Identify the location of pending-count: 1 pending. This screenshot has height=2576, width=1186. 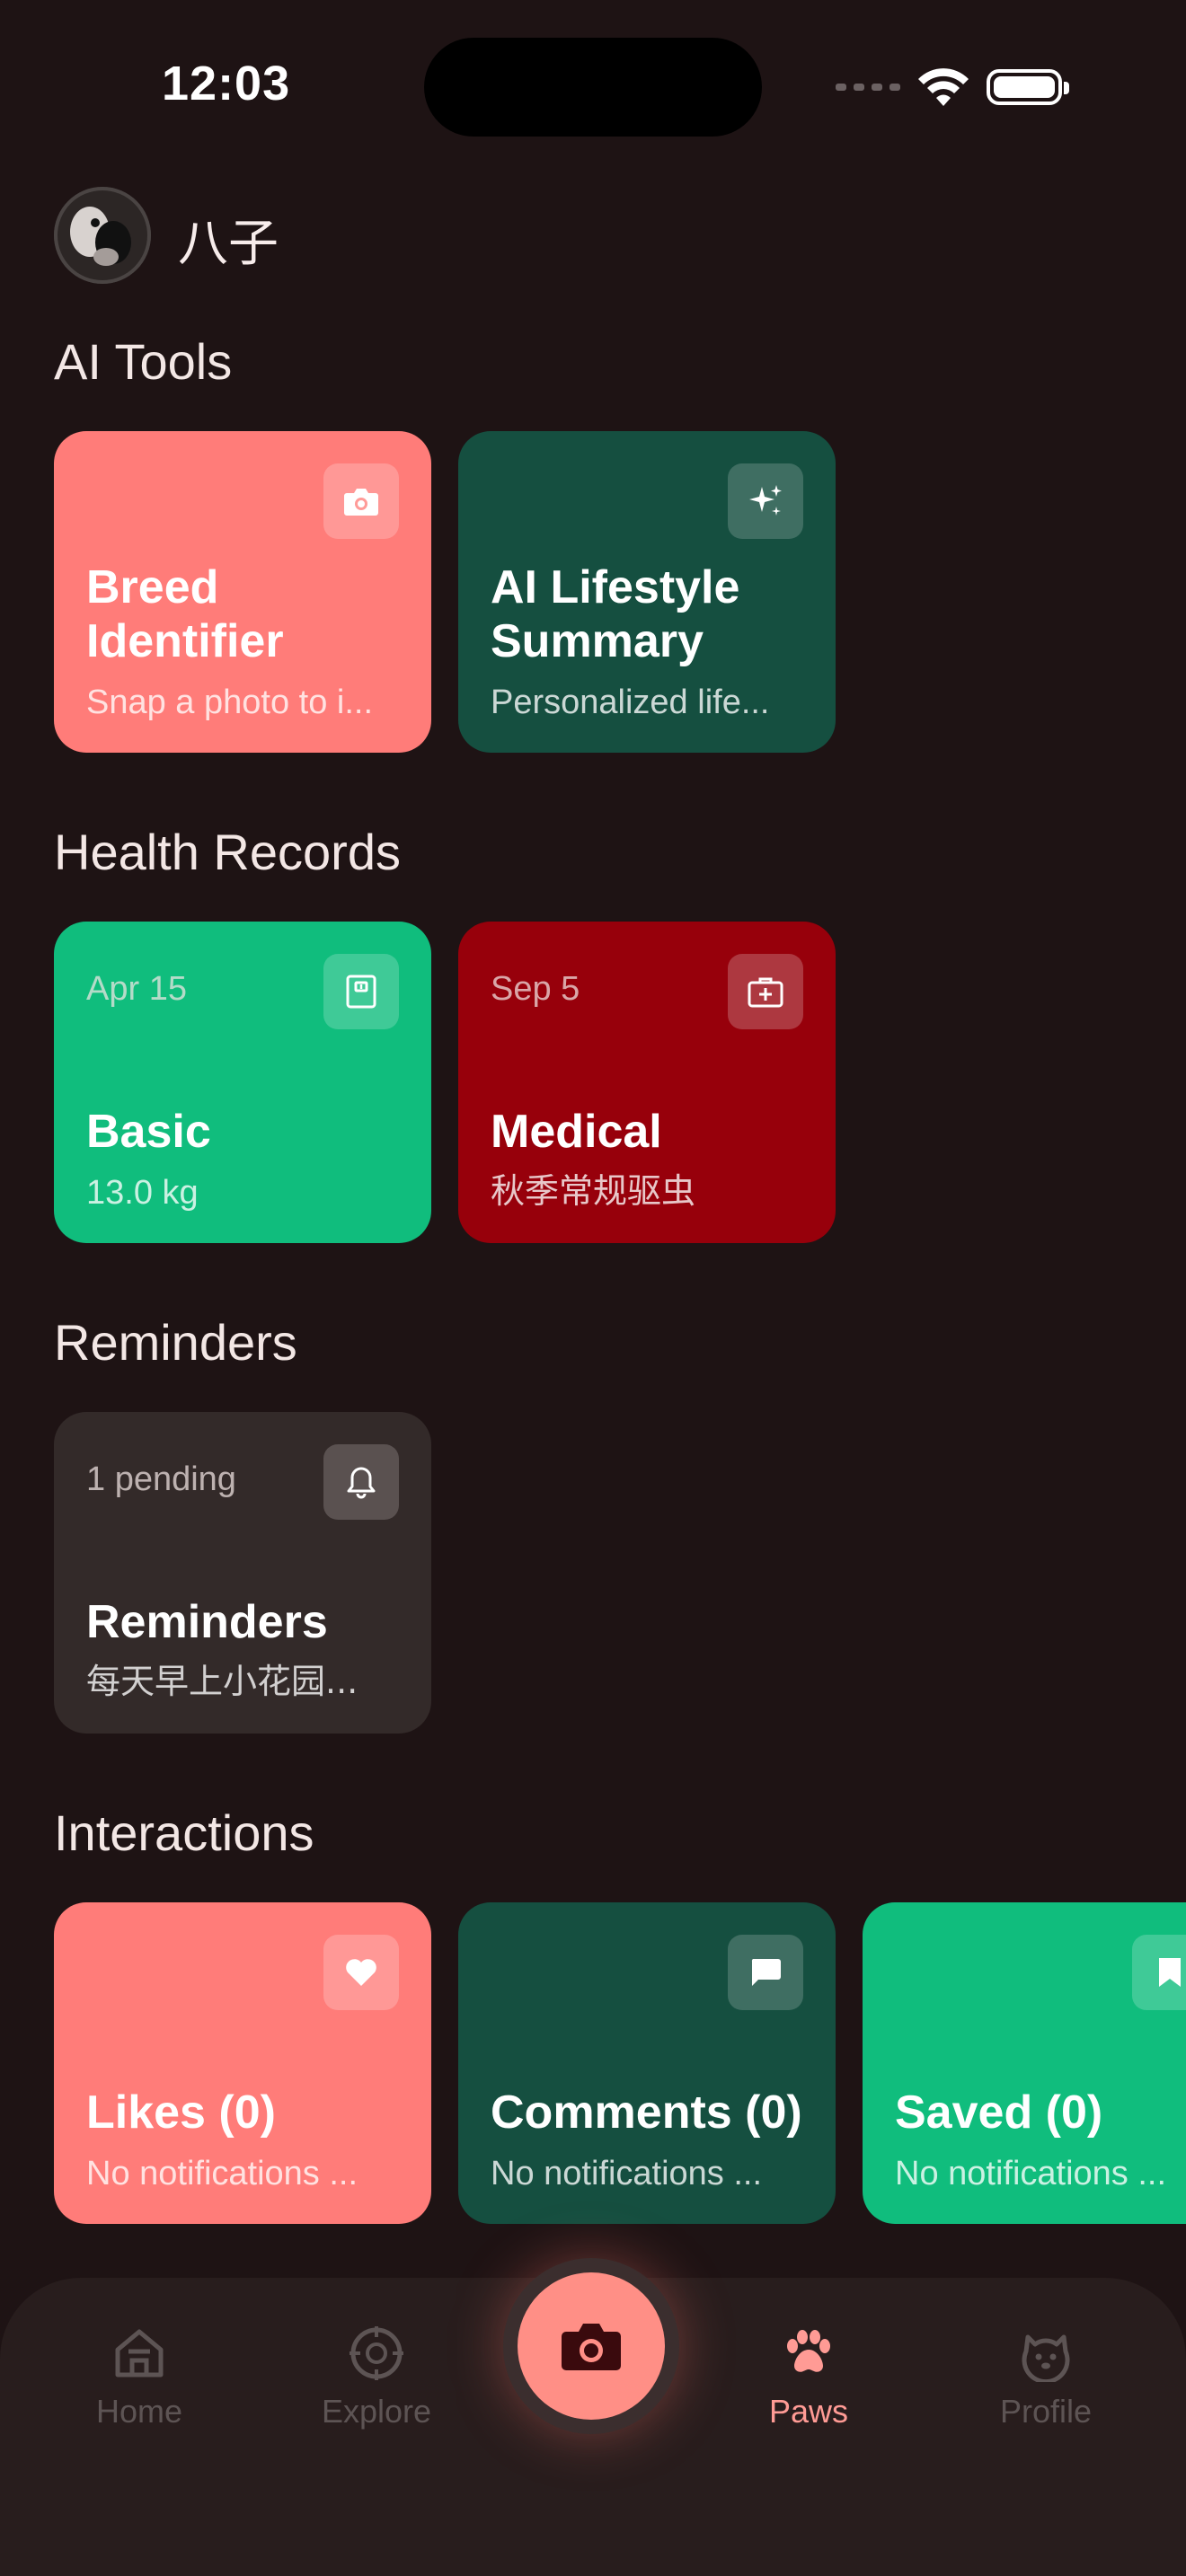
(161, 1479).